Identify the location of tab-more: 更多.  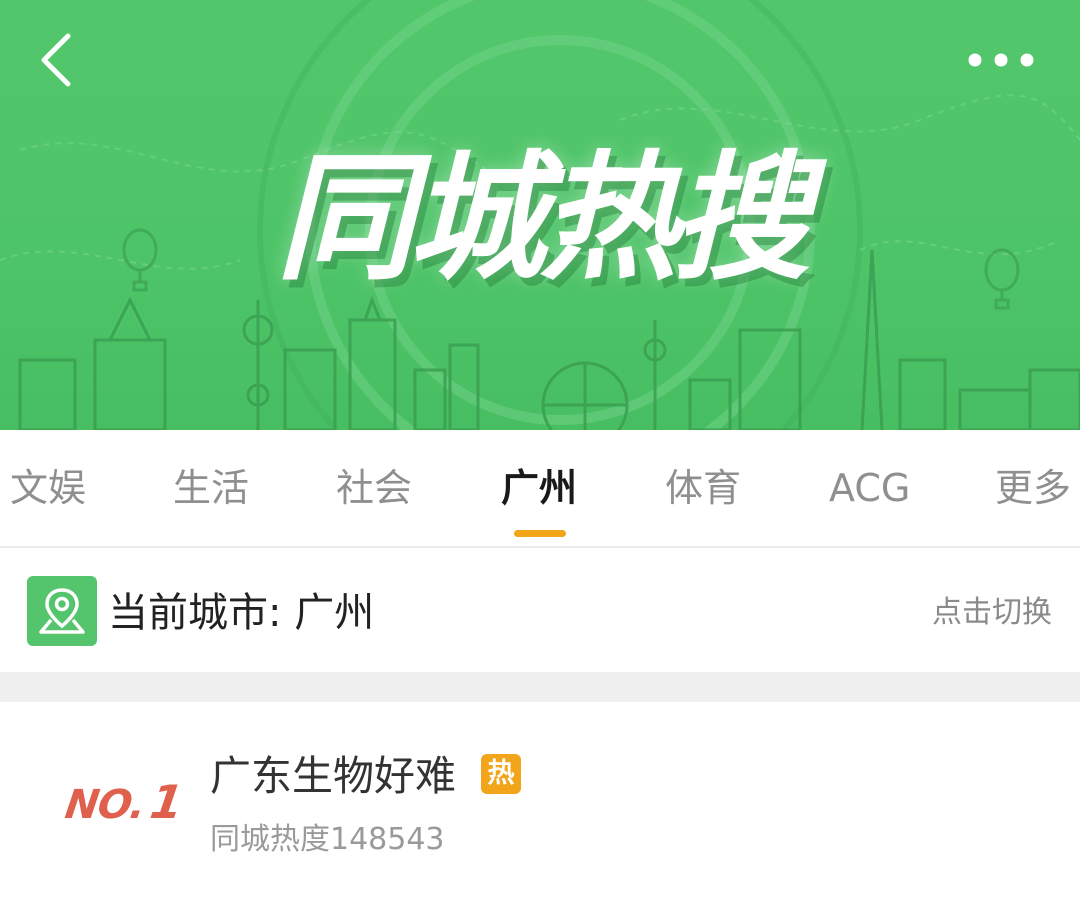
(1033, 488).